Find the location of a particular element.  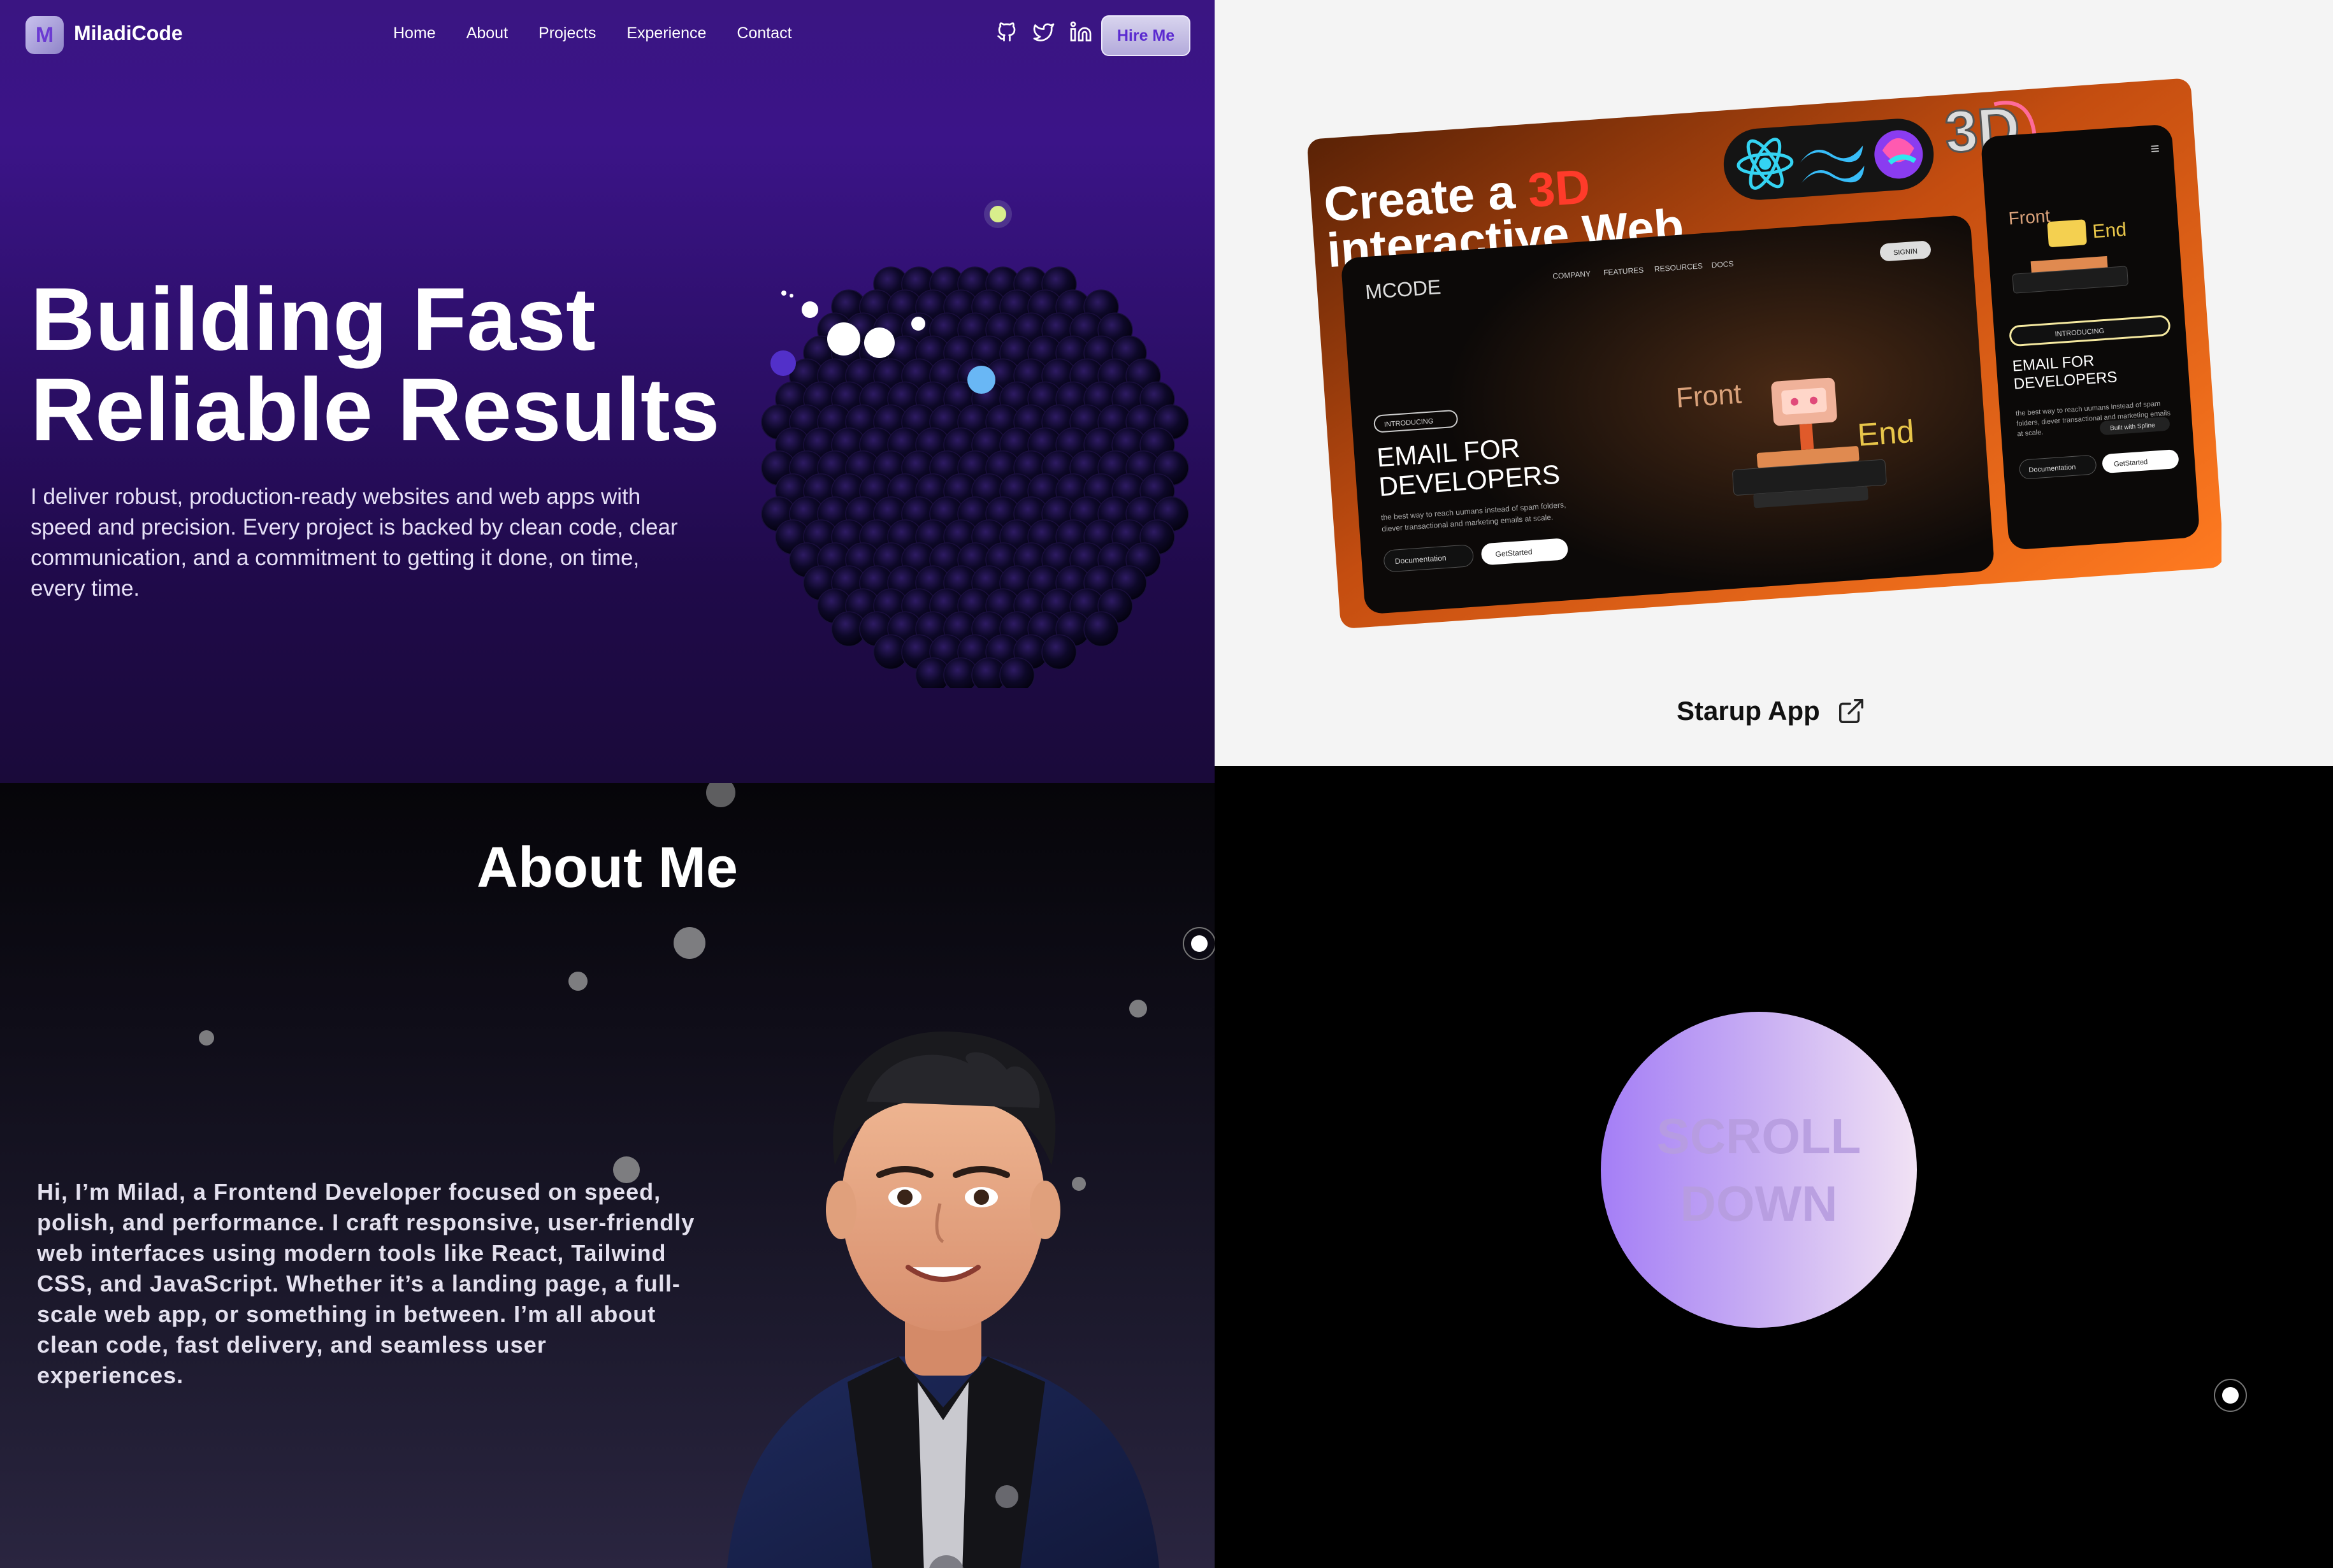

github-icon is located at coordinates (1006, 31).